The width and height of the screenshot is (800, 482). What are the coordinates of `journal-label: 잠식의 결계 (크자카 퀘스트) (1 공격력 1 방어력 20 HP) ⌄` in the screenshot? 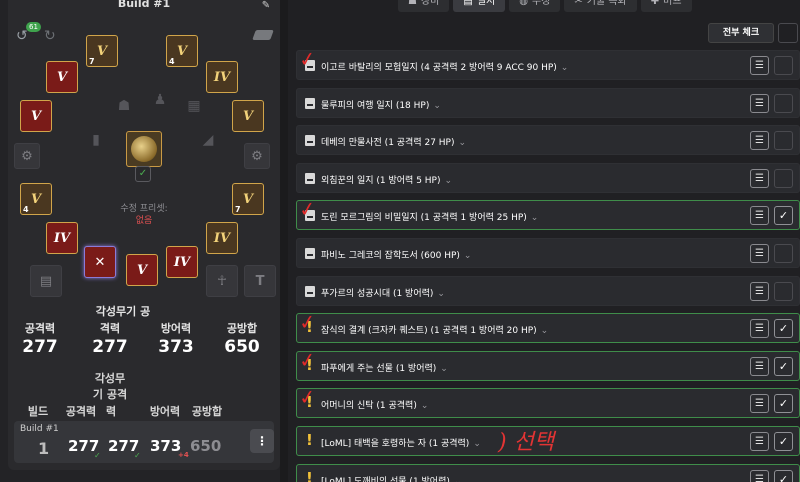 It's located at (434, 329).